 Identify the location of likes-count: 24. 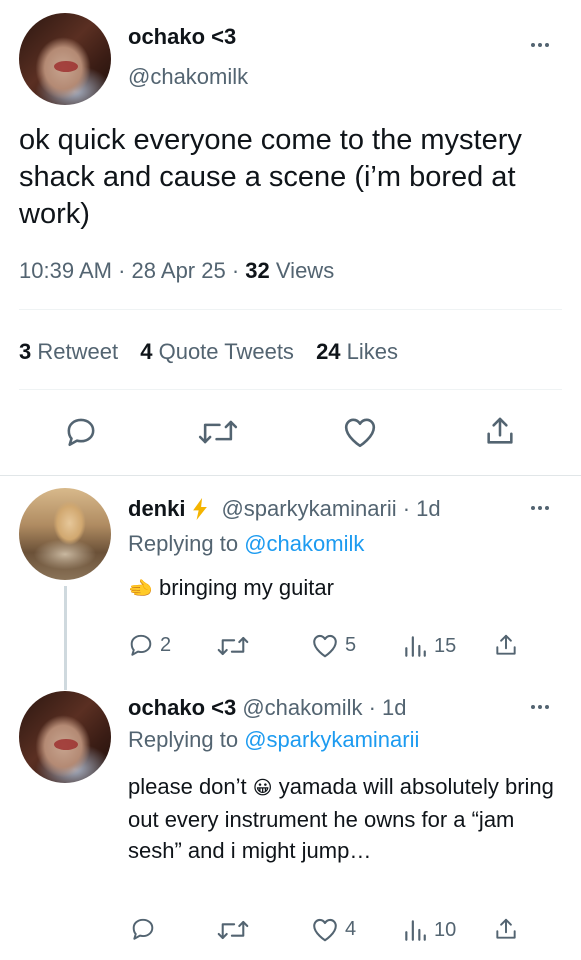
(328, 351).